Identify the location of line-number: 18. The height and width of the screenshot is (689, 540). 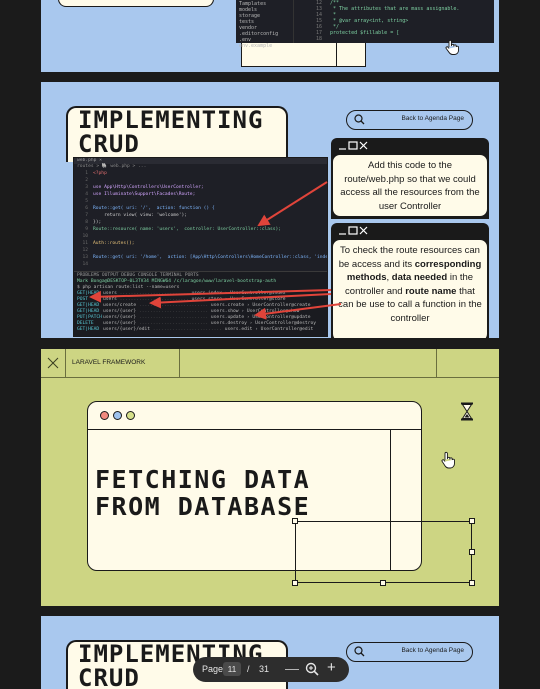
(318, 39).